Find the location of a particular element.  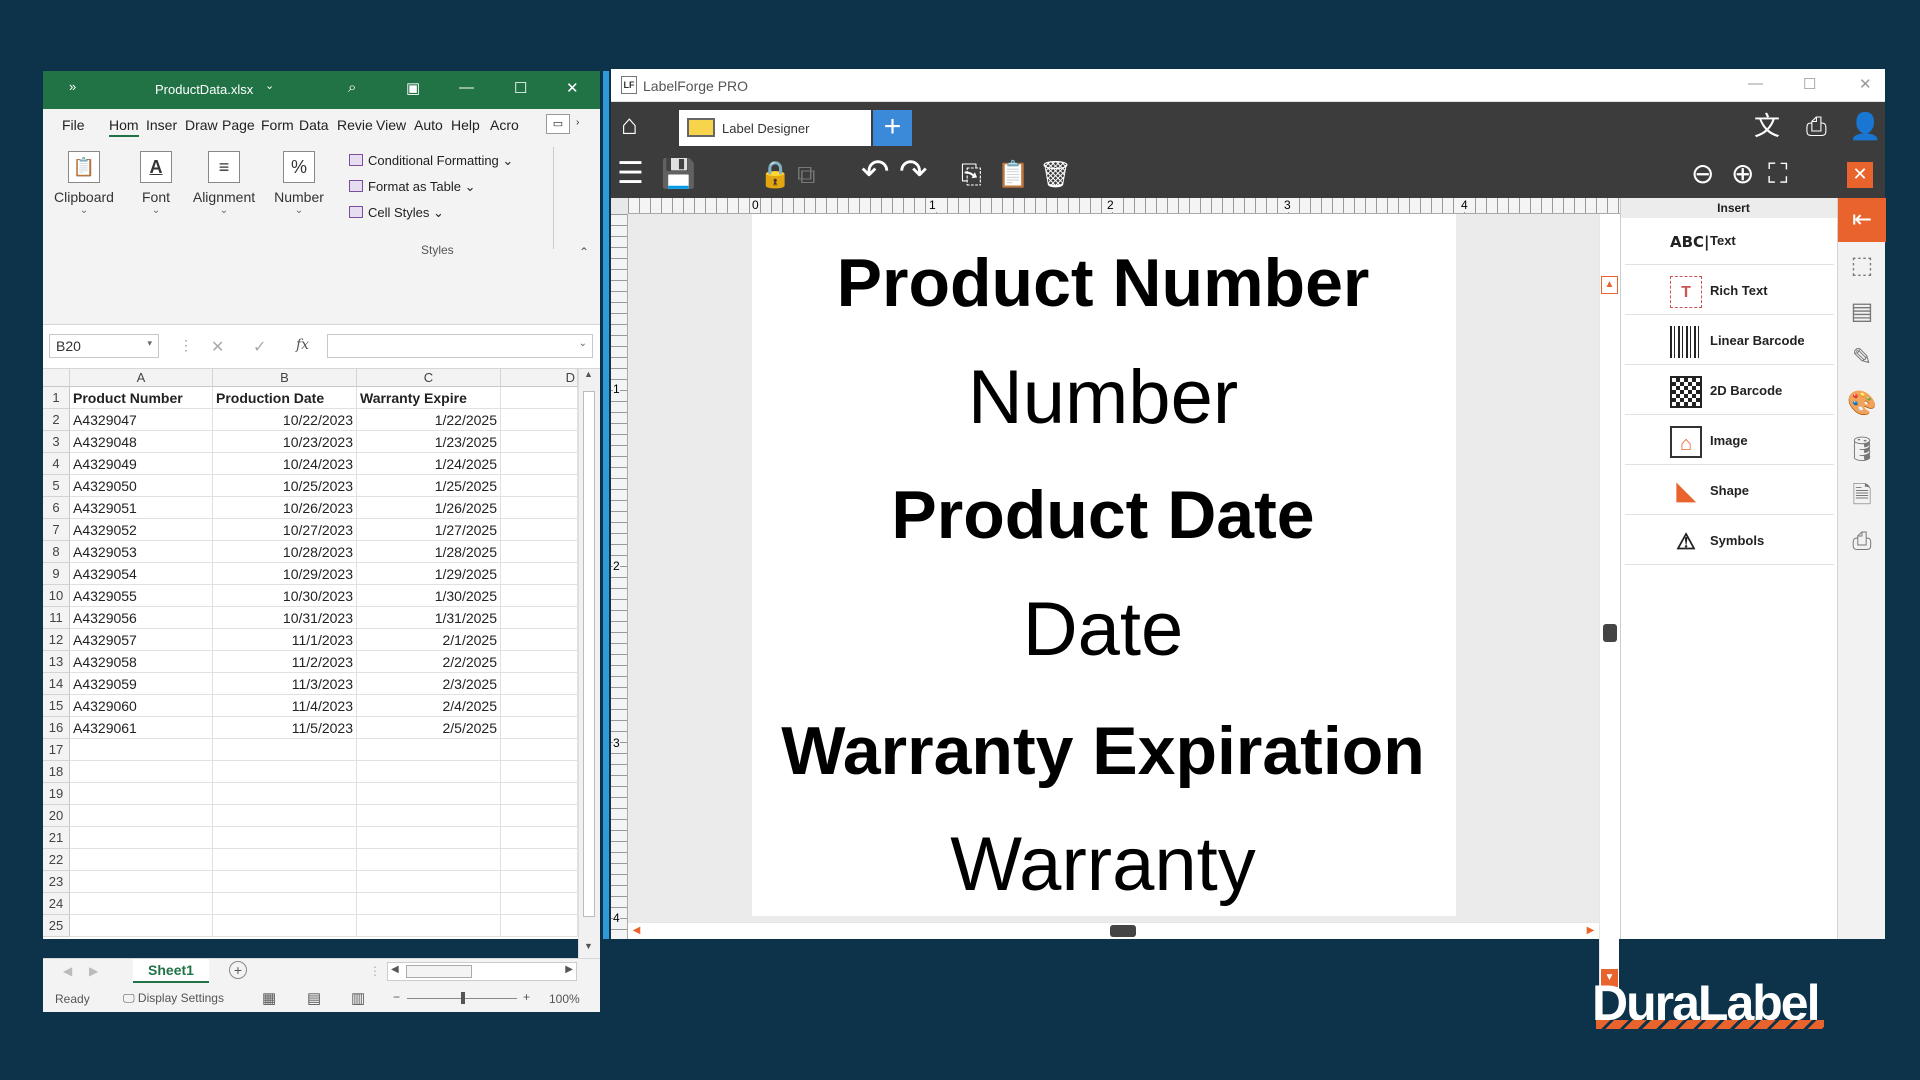

printer-icon: ⎙ is located at coordinates (1816, 126).